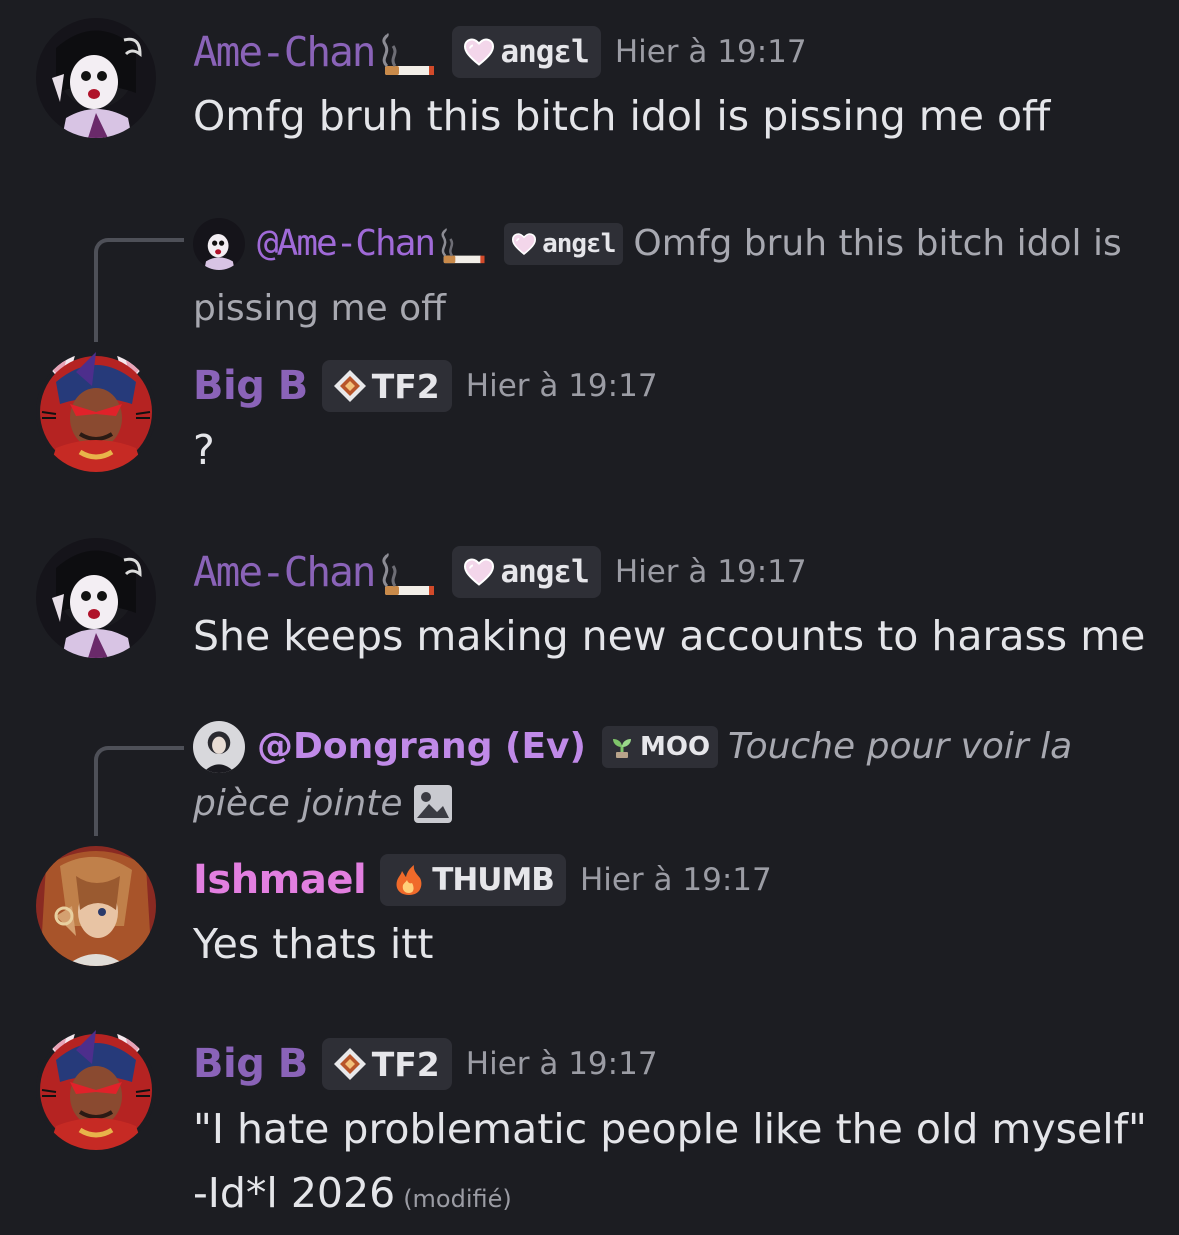 This screenshot has height=1235, width=1179. I want to click on message-text-line-2: -Id*l 2026 (modifié), so click(670, 1196).